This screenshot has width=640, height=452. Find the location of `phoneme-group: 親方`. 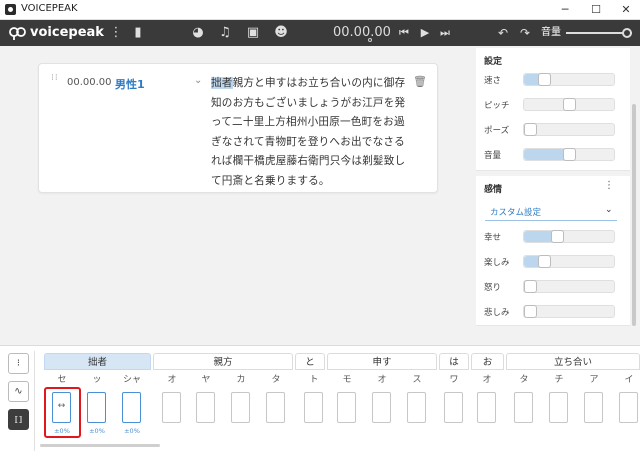

phoneme-group: 親方 is located at coordinates (223, 361).